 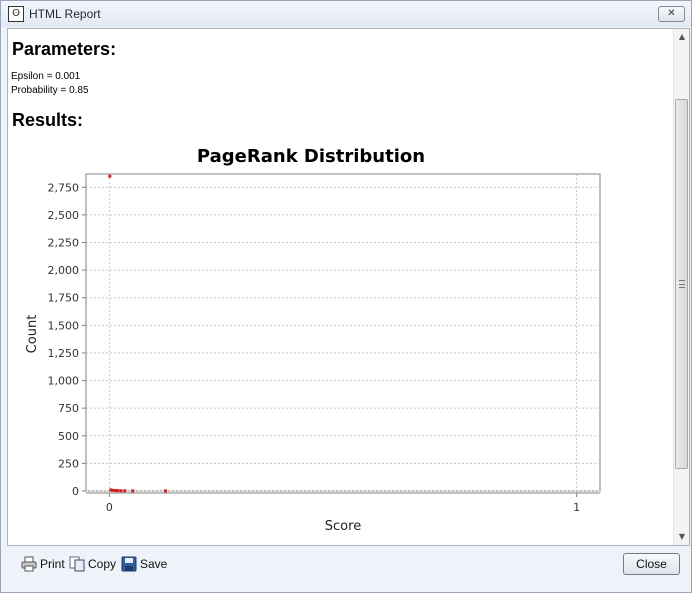 I want to click on scroll-thumb, so click(x=681, y=284).